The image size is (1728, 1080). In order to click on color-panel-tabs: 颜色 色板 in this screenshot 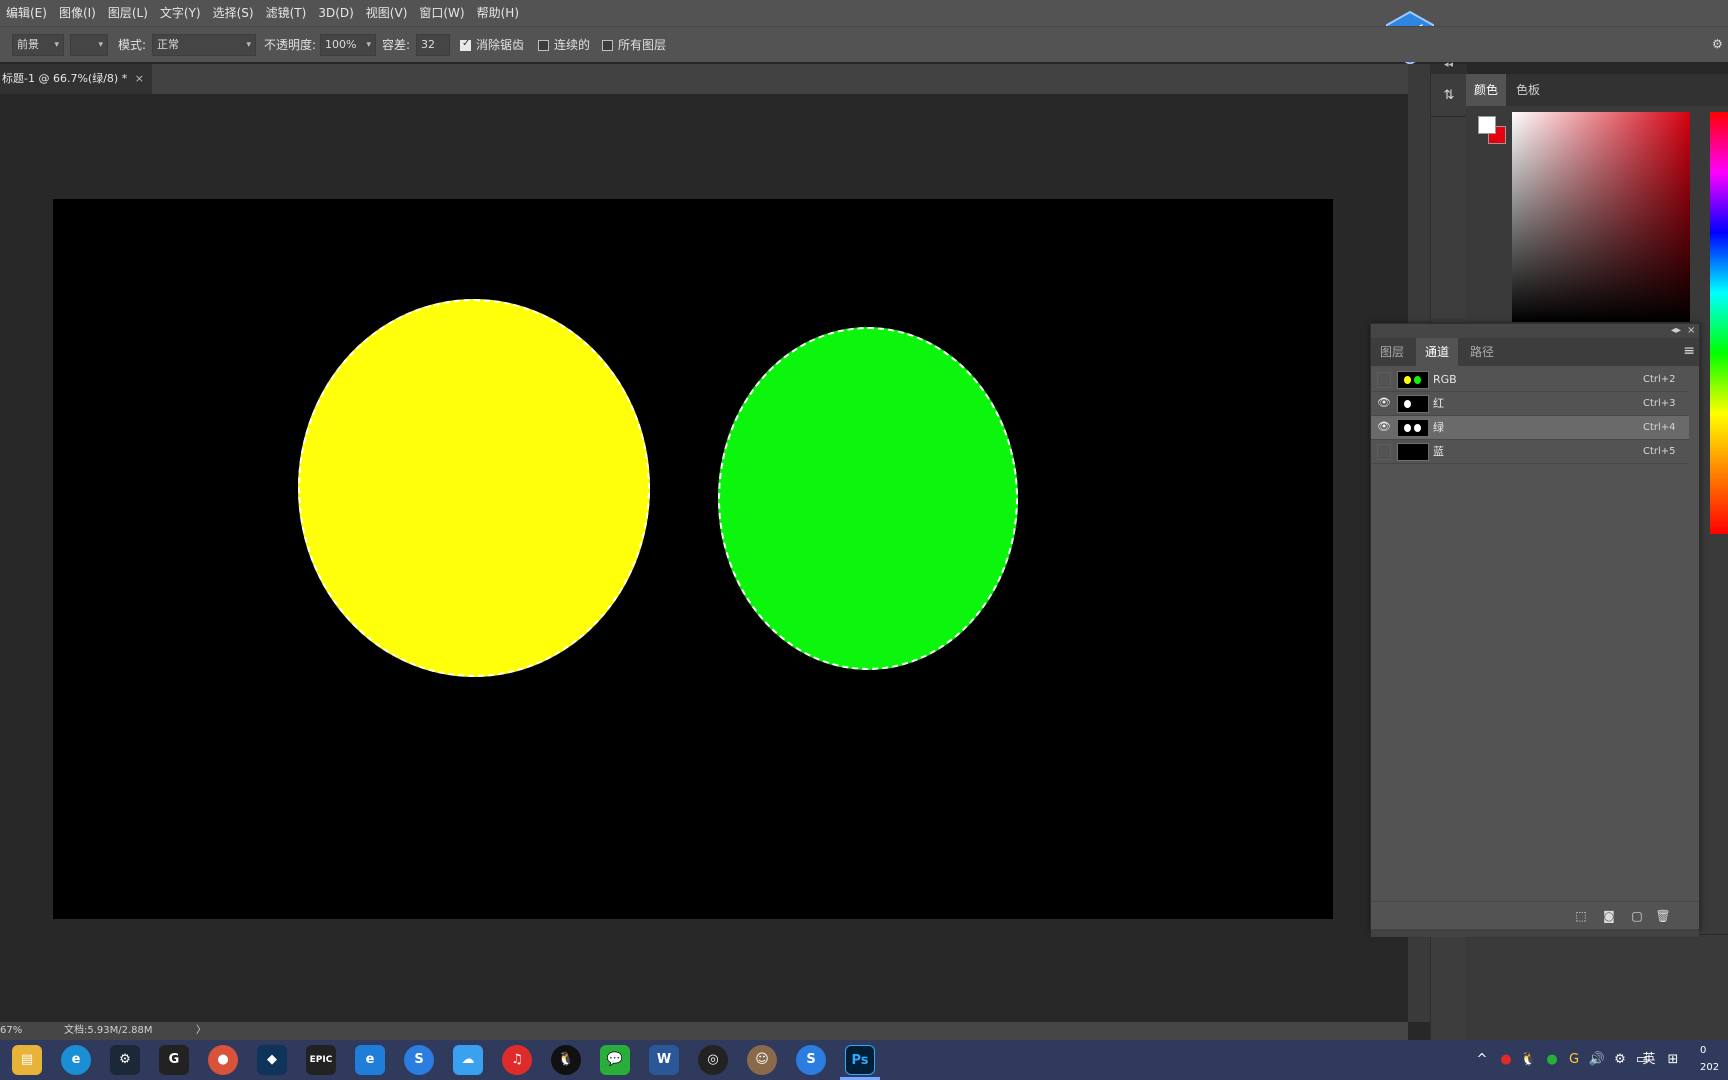, I will do `click(1597, 90)`.